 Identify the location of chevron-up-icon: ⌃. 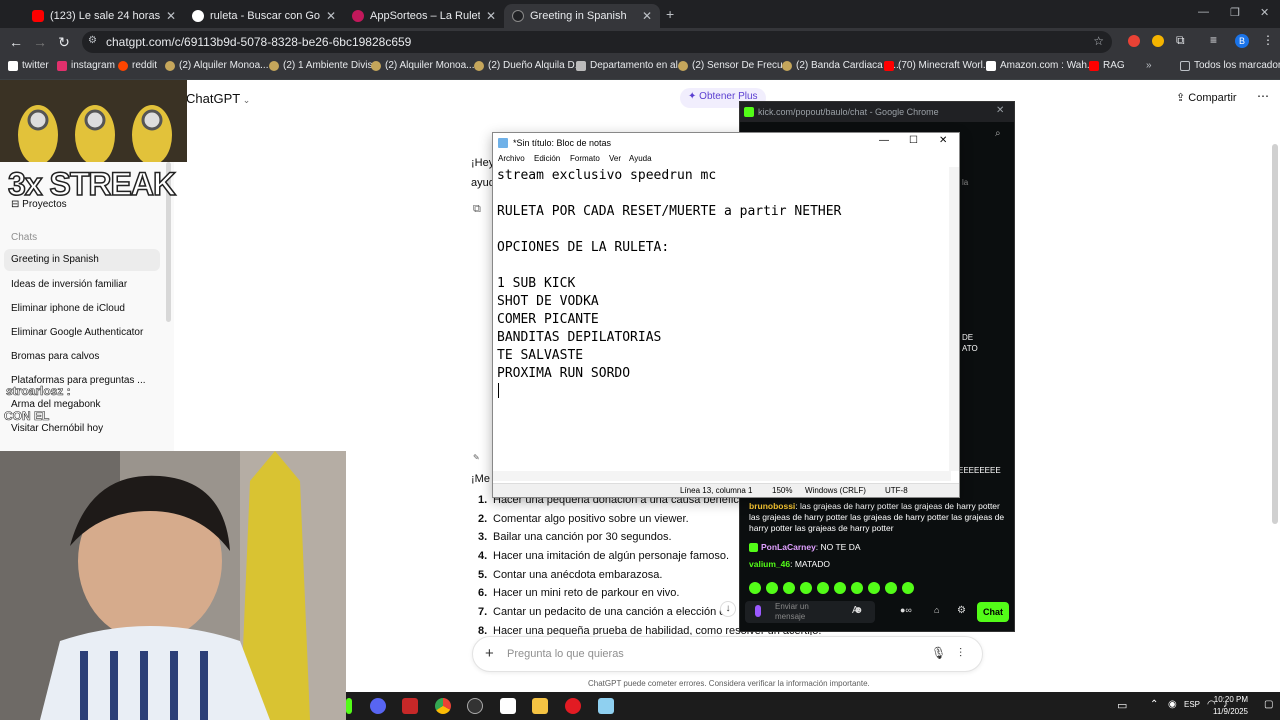
(1154, 704).